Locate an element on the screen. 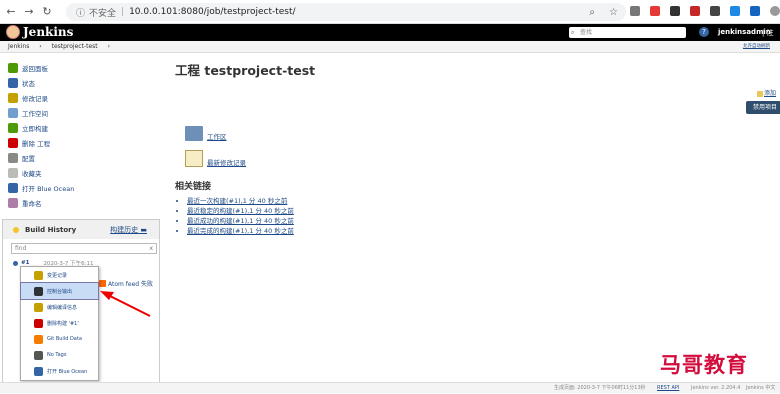 This screenshot has width=780, height=394. main-panel: 工程 testproject-test is located at coordinates (245, 69).